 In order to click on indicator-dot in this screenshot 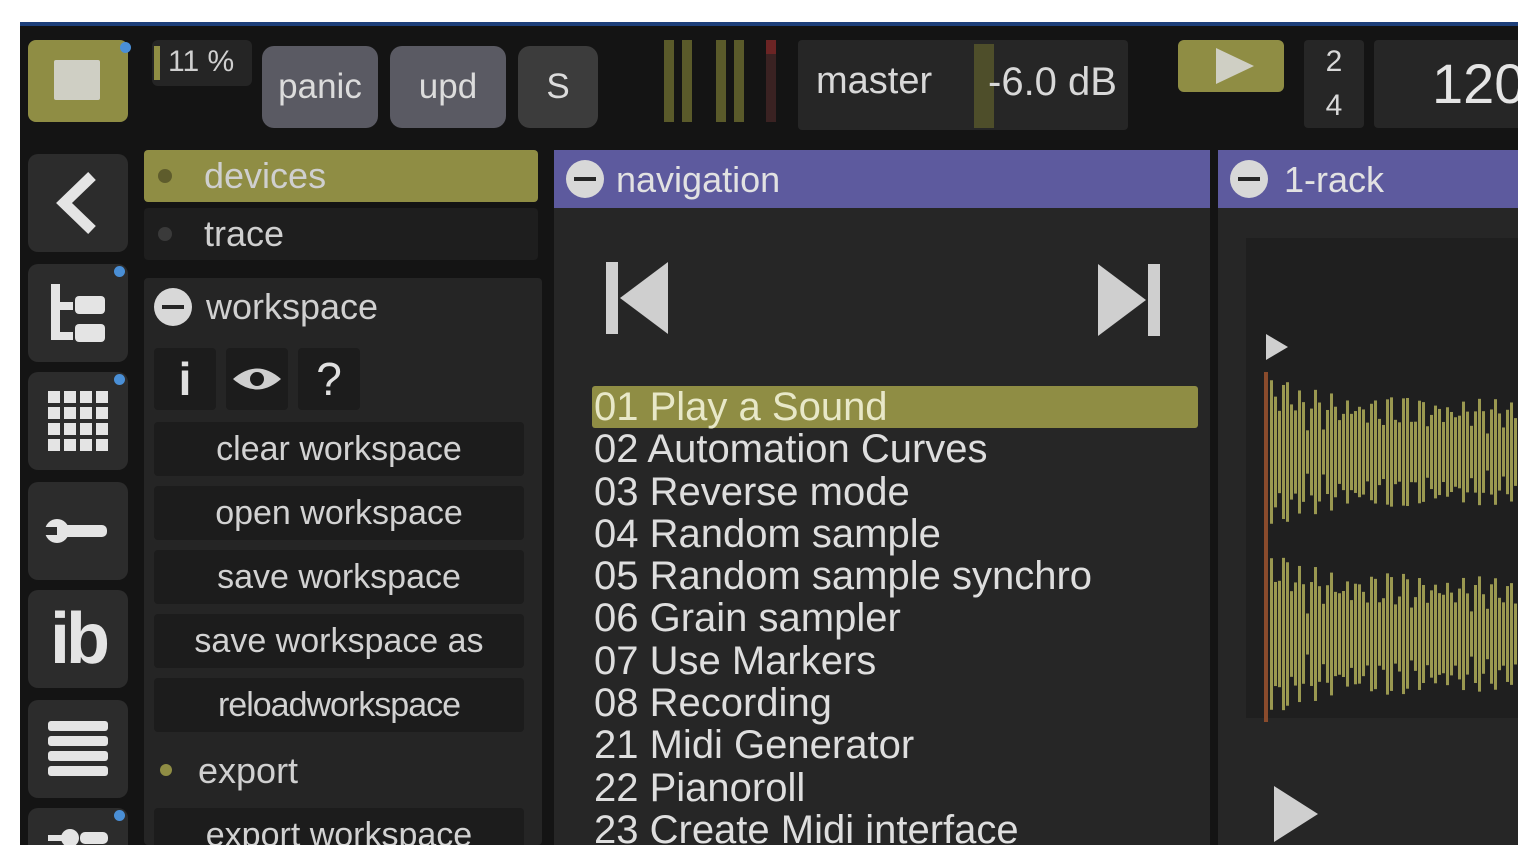, I will do `click(119, 271)`.